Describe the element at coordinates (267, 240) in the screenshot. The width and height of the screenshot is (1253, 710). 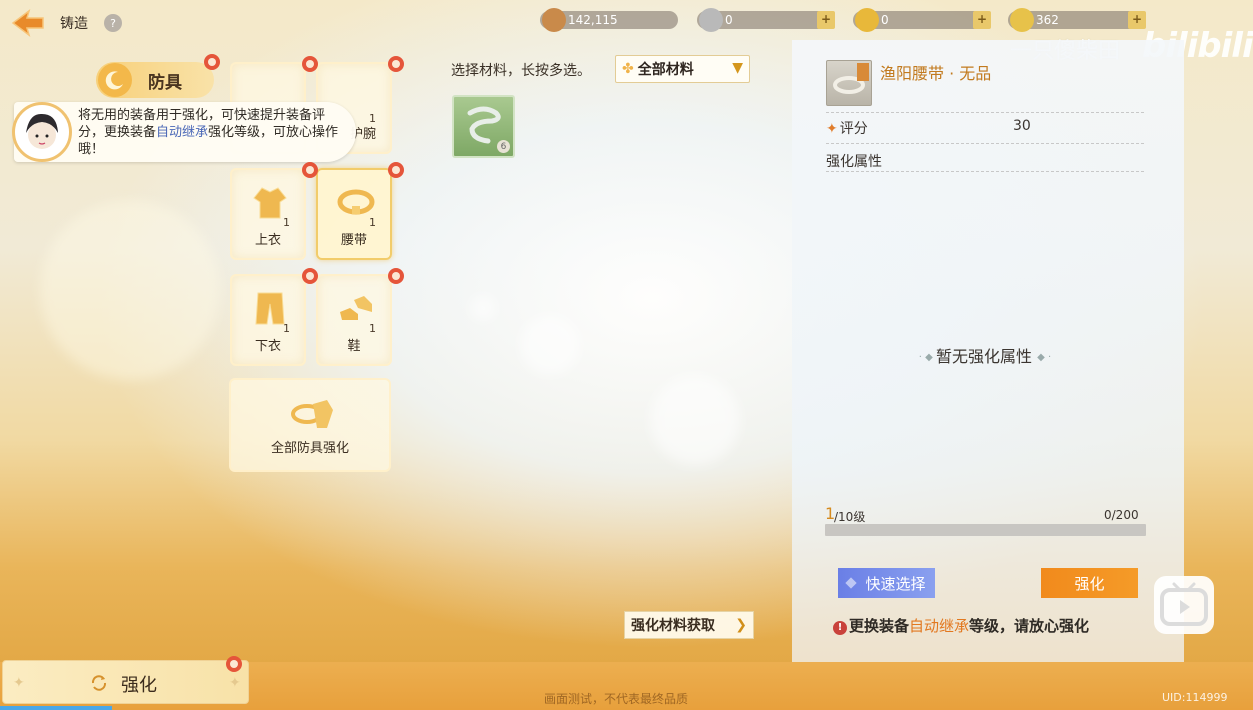
I see `slot-label: 上衣` at that location.